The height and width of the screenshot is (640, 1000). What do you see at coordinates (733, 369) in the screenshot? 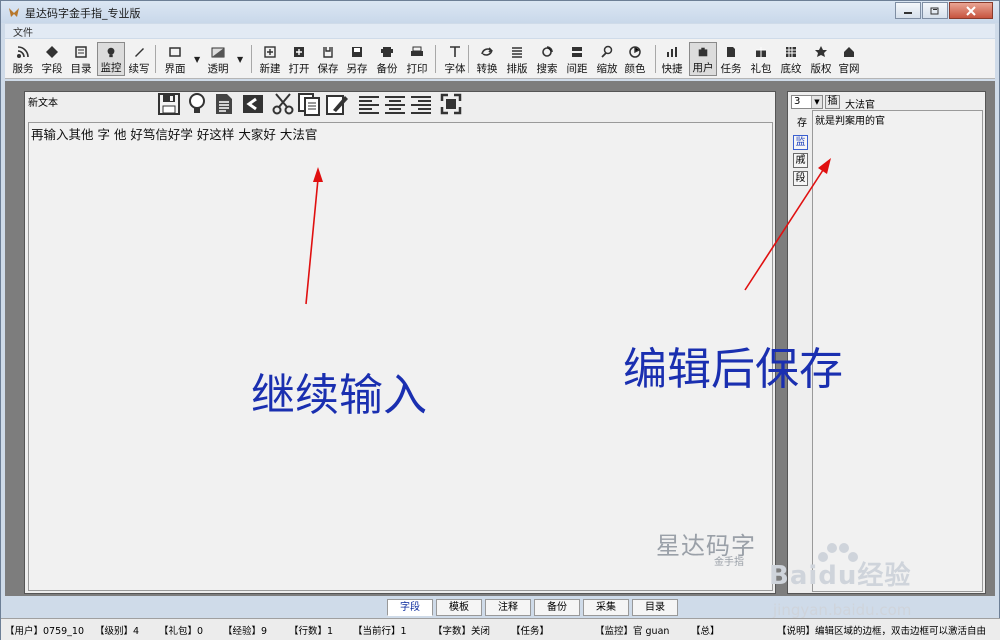
I see `annotation-save-after-edit: 编辑后保存` at bounding box center [733, 369].